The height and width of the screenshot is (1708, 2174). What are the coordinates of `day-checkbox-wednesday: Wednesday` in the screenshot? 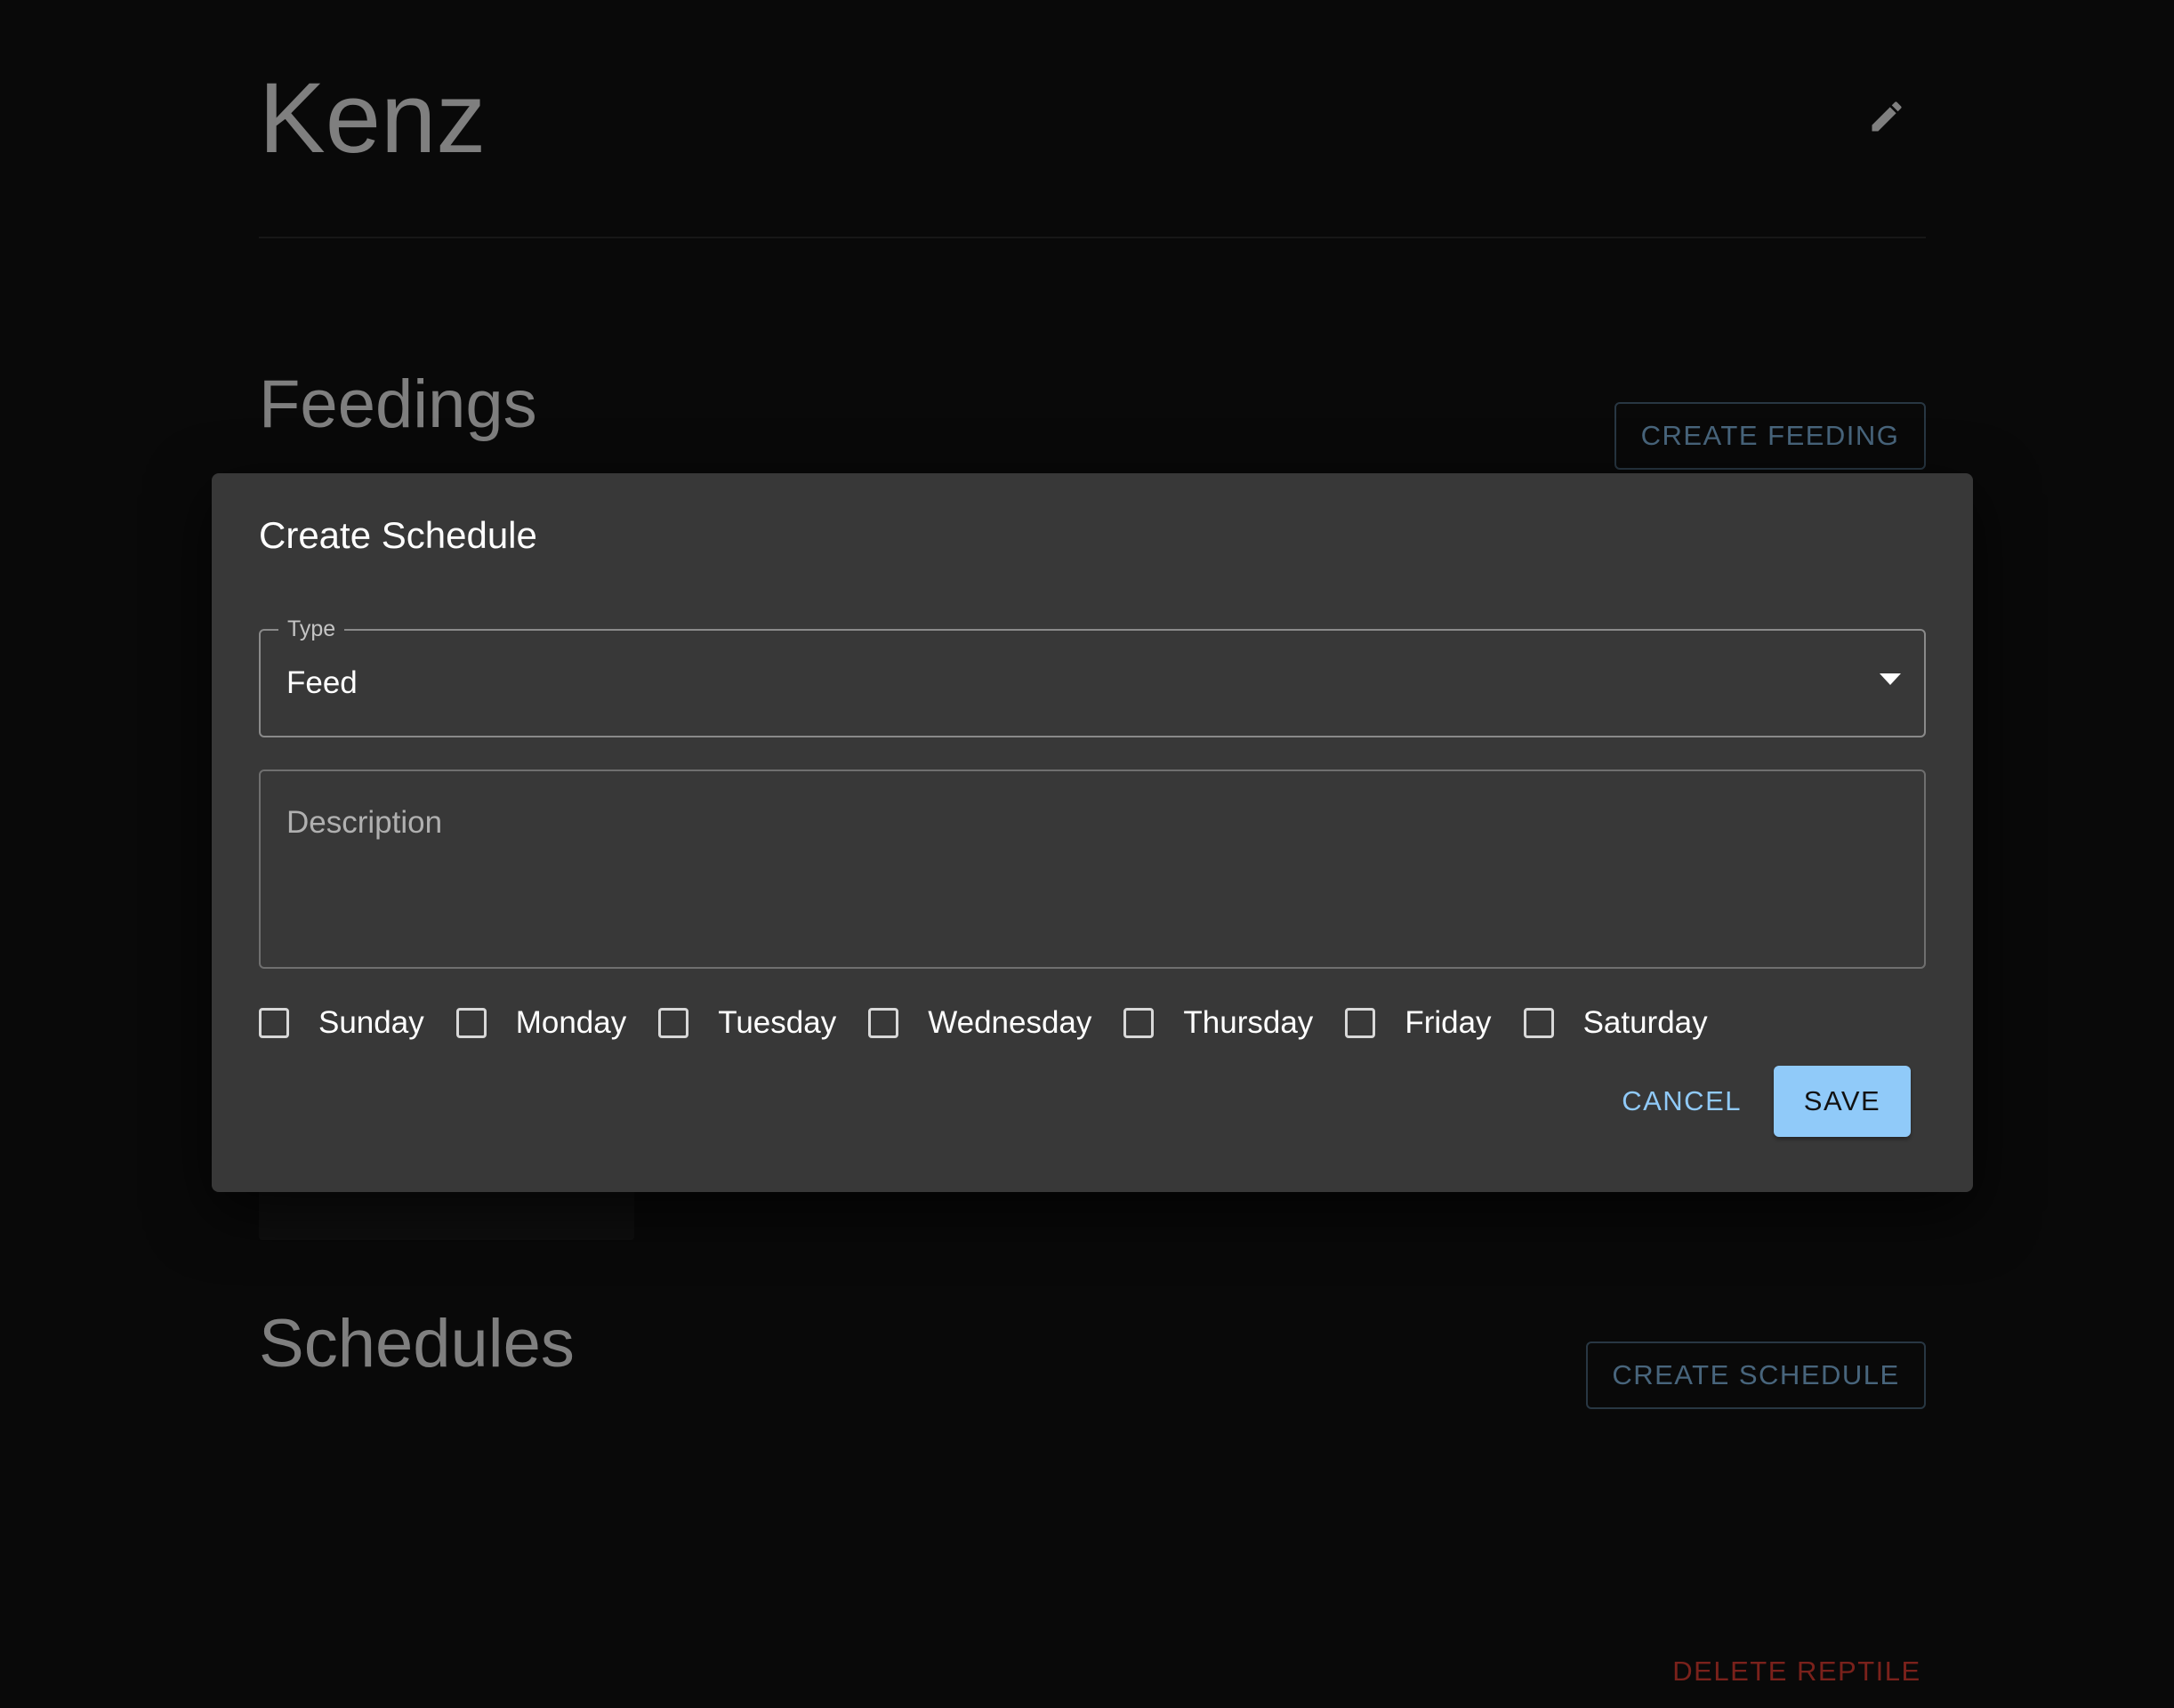 It's located at (979, 1023).